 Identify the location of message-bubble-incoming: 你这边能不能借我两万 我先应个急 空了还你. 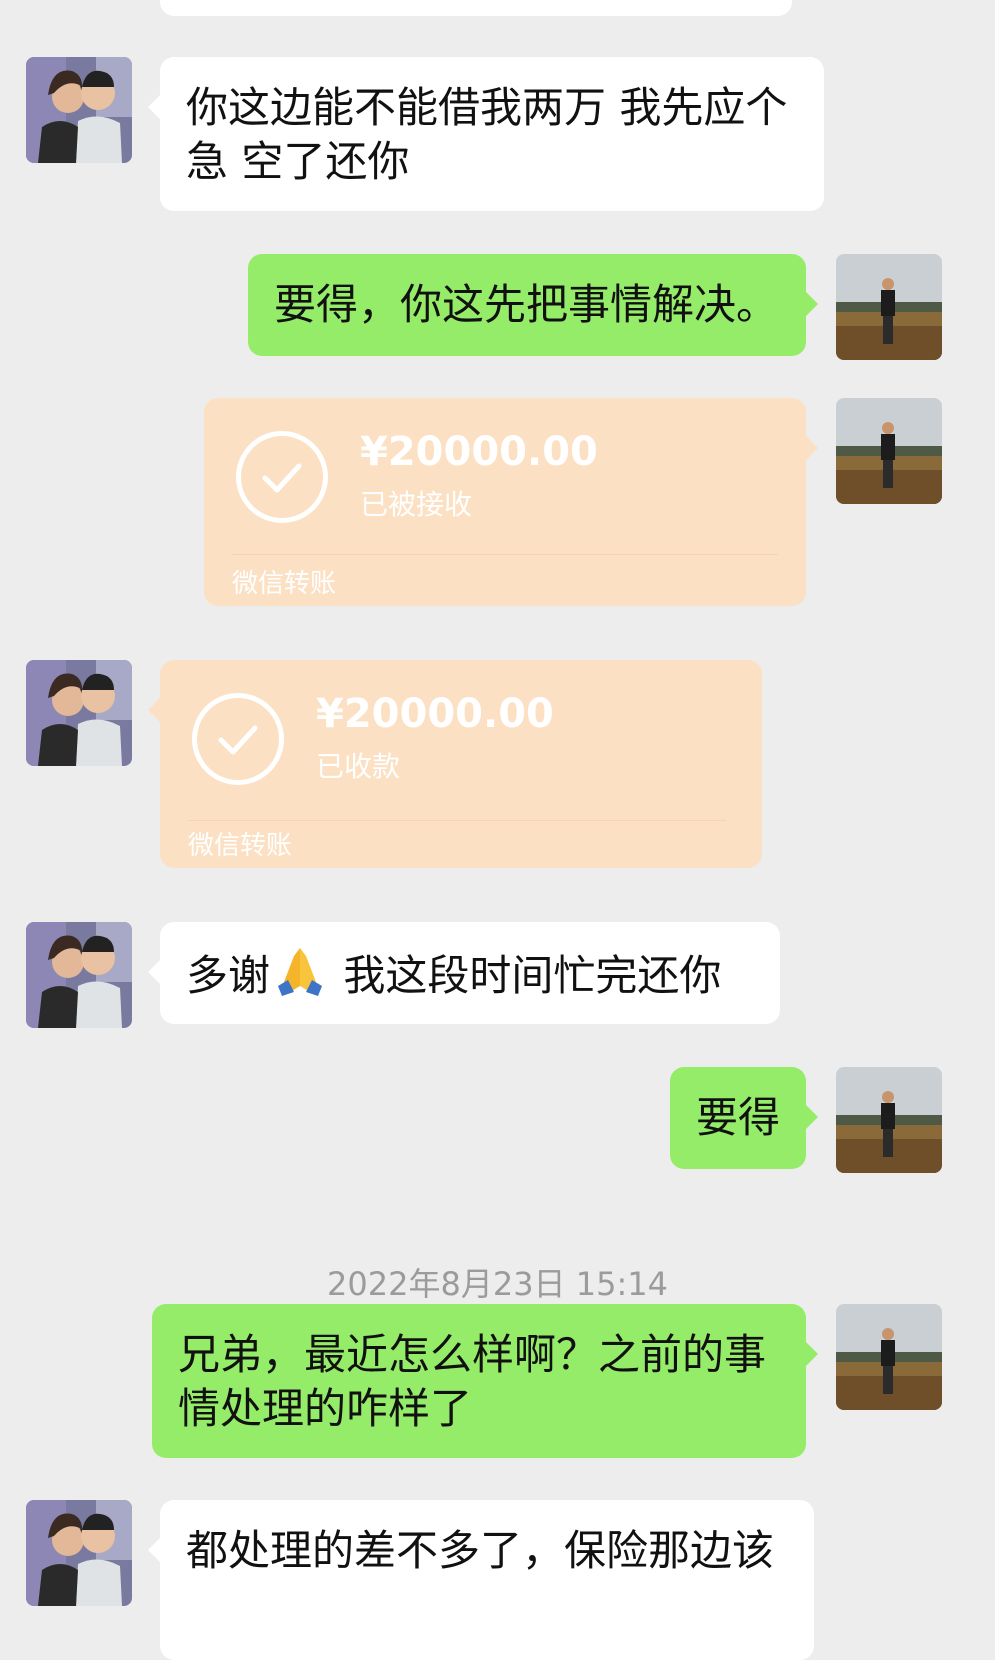
(486, 134).